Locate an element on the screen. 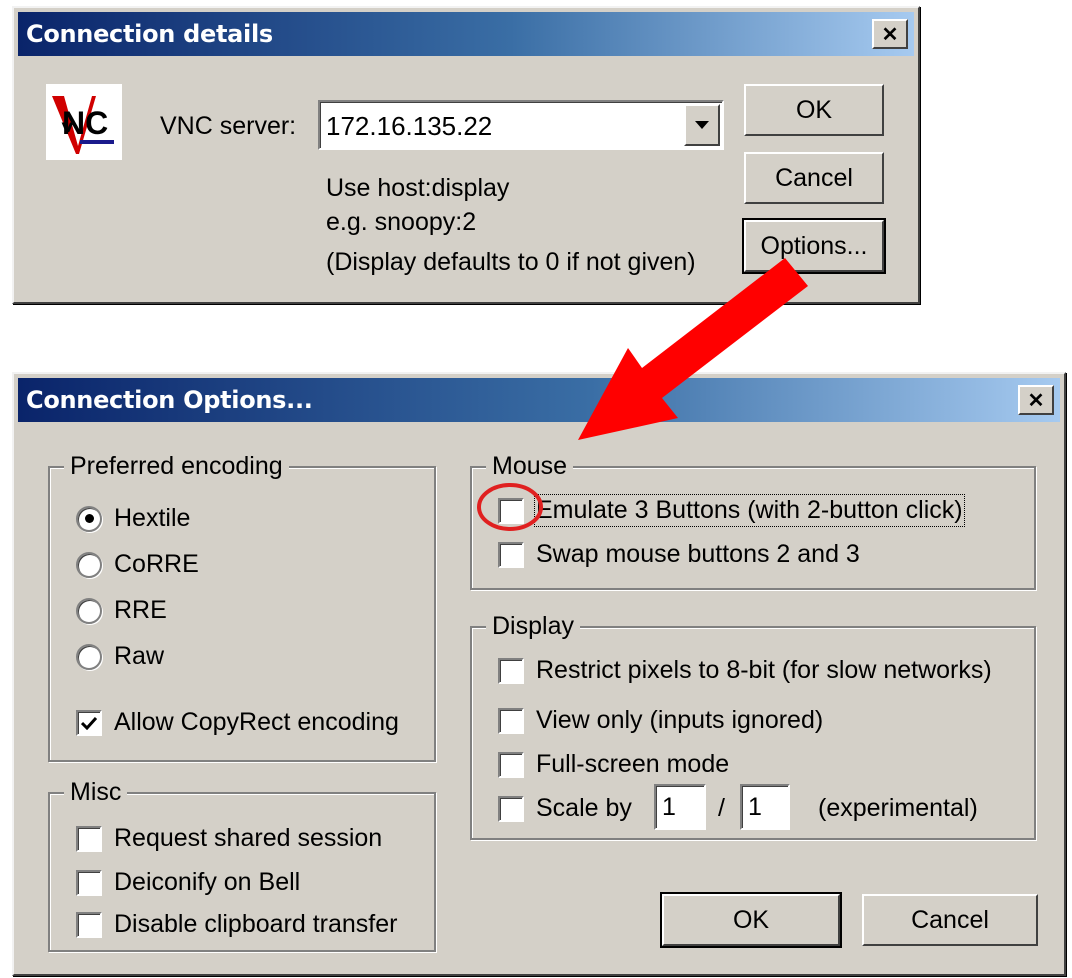 This screenshot has width=1072, height=978. checkbox-label: Request shared session is located at coordinates (248, 838).